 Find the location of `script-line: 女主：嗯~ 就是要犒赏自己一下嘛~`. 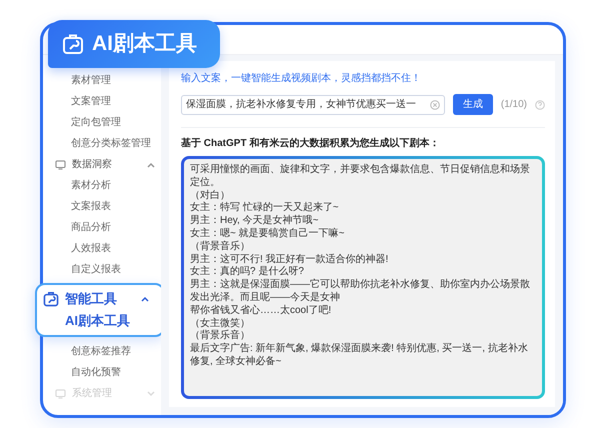

script-line: 女主：嗯~ 就是要犒赏自己一下嘛~ is located at coordinates (268, 234).